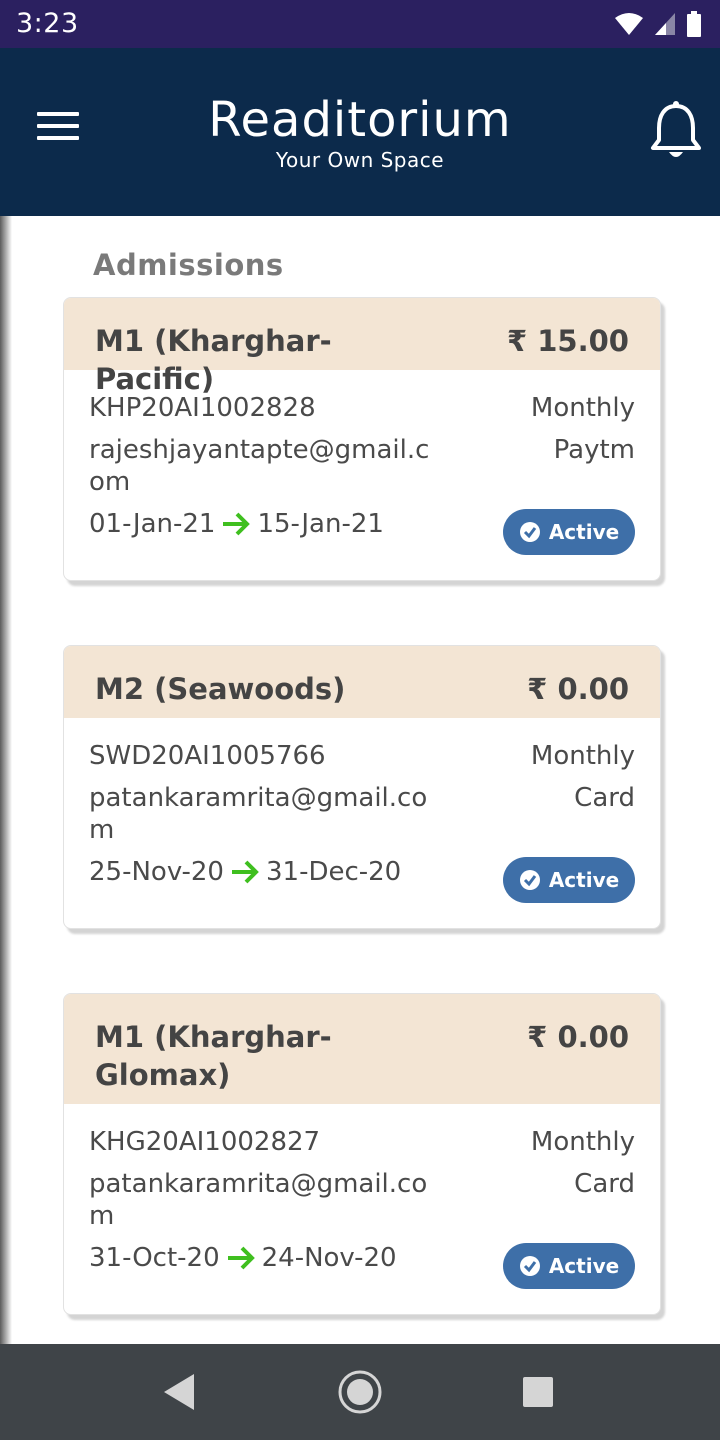 The width and height of the screenshot is (720, 1440). I want to click on card-header: M2 (Seawoods) ₹ 0.00, so click(362, 682).